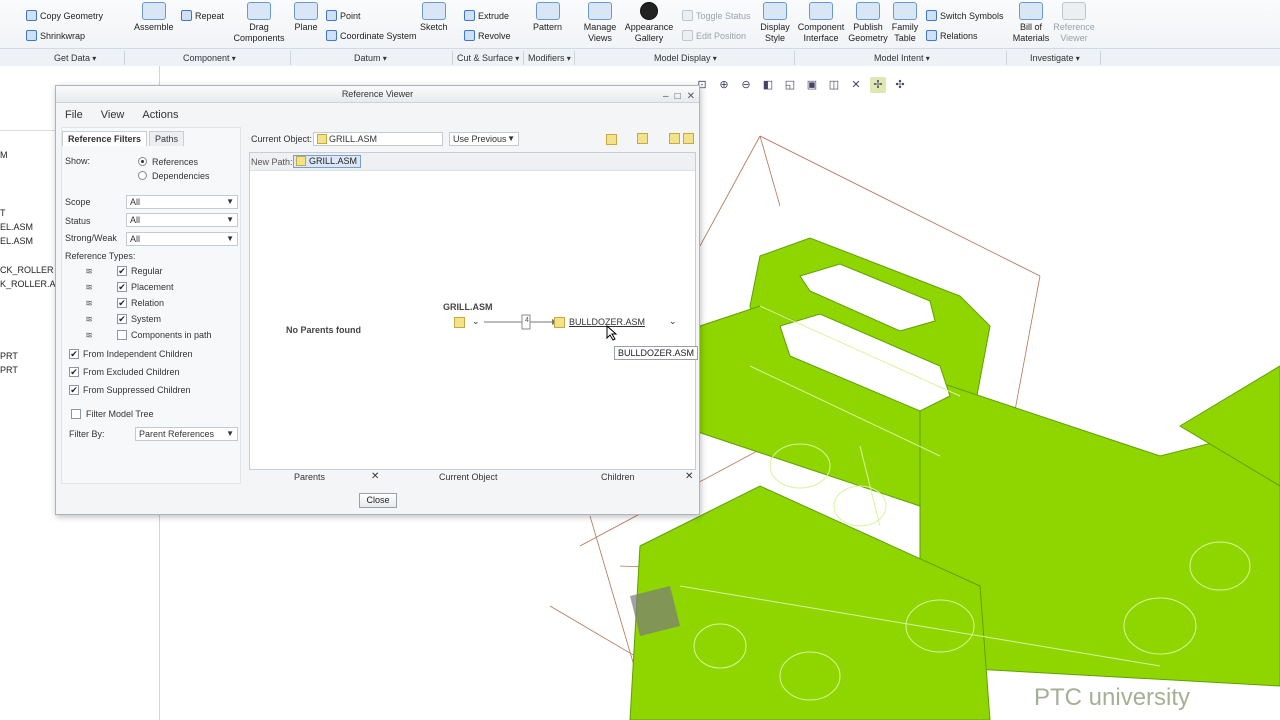  What do you see at coordinates (160, 115) in the screenshot?
I see `menu-actions: Actions` at bounding box center [160, 115].